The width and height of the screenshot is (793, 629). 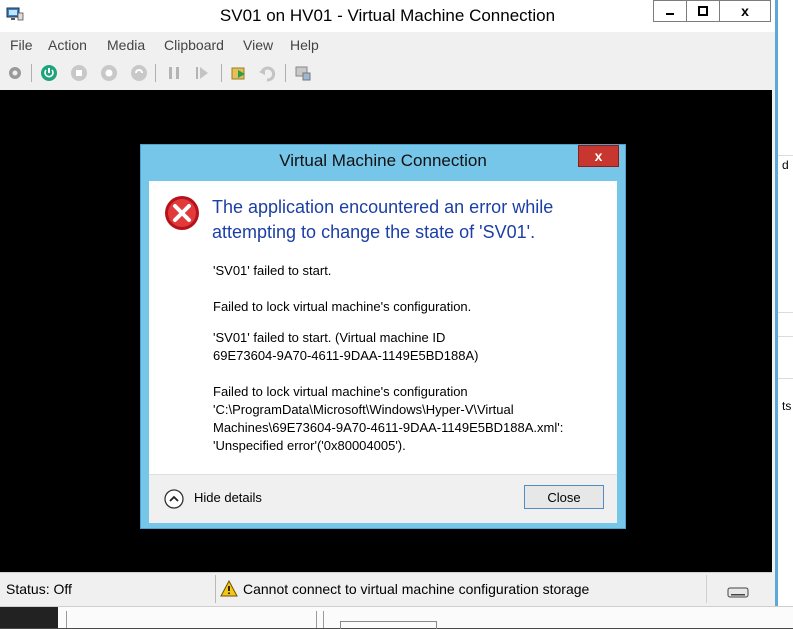 I want to click on chevron-up-icon, so click(x=174, y=499).